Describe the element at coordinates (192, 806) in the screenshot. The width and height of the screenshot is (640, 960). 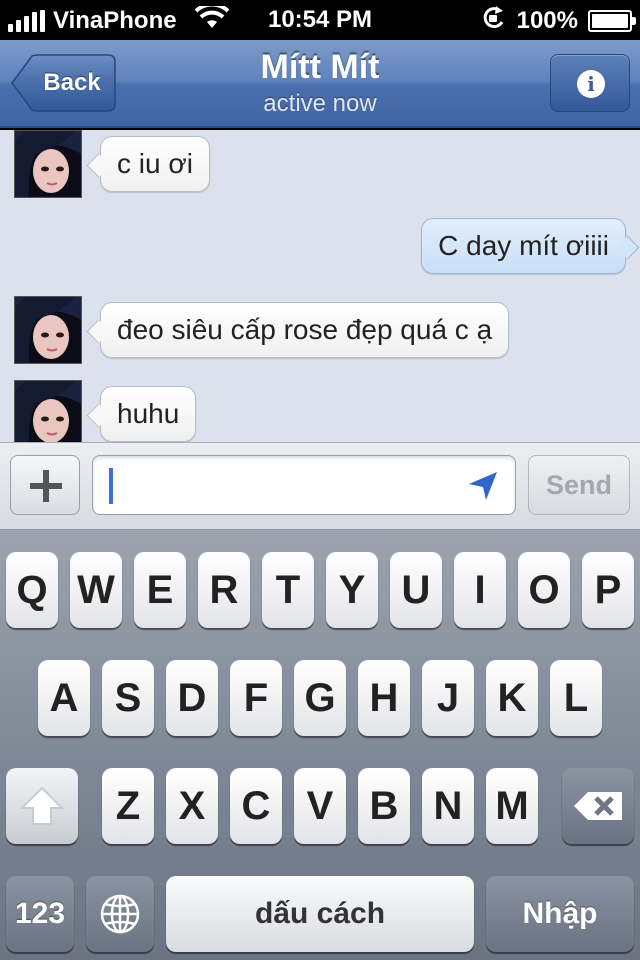
I see `key-x: X` at that location.